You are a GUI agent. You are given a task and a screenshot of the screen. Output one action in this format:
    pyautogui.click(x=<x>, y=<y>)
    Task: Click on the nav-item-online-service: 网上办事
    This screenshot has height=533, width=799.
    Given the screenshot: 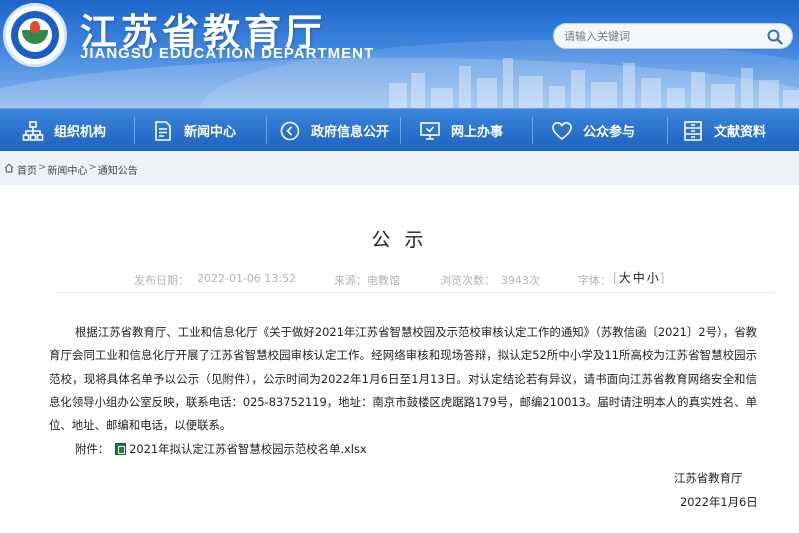 What is the action you would take?
    pyautogui.click(x=461, y=130)
    